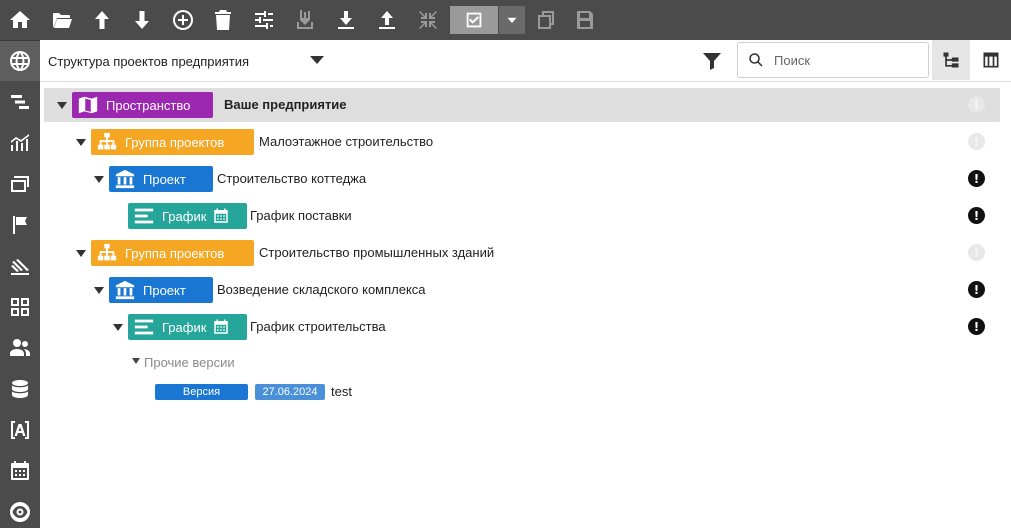 This screenshot has width=1011, height=528. I want to click on save-icon, so click(585, 20).